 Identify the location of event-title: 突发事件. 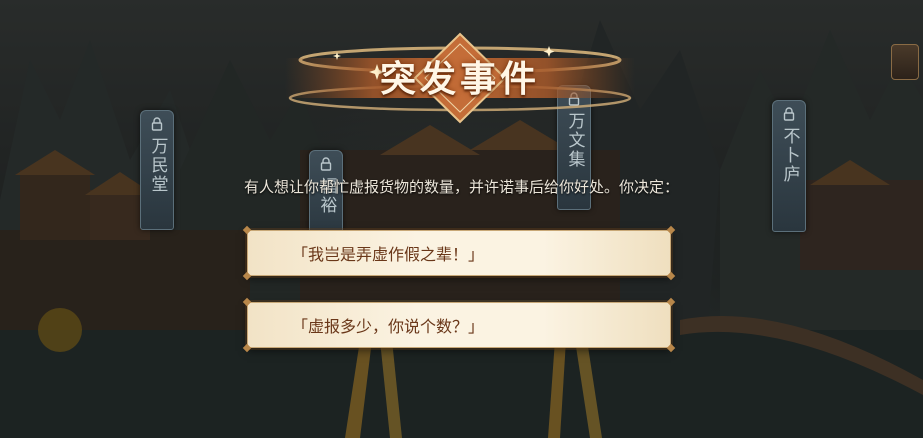
(459, 79).